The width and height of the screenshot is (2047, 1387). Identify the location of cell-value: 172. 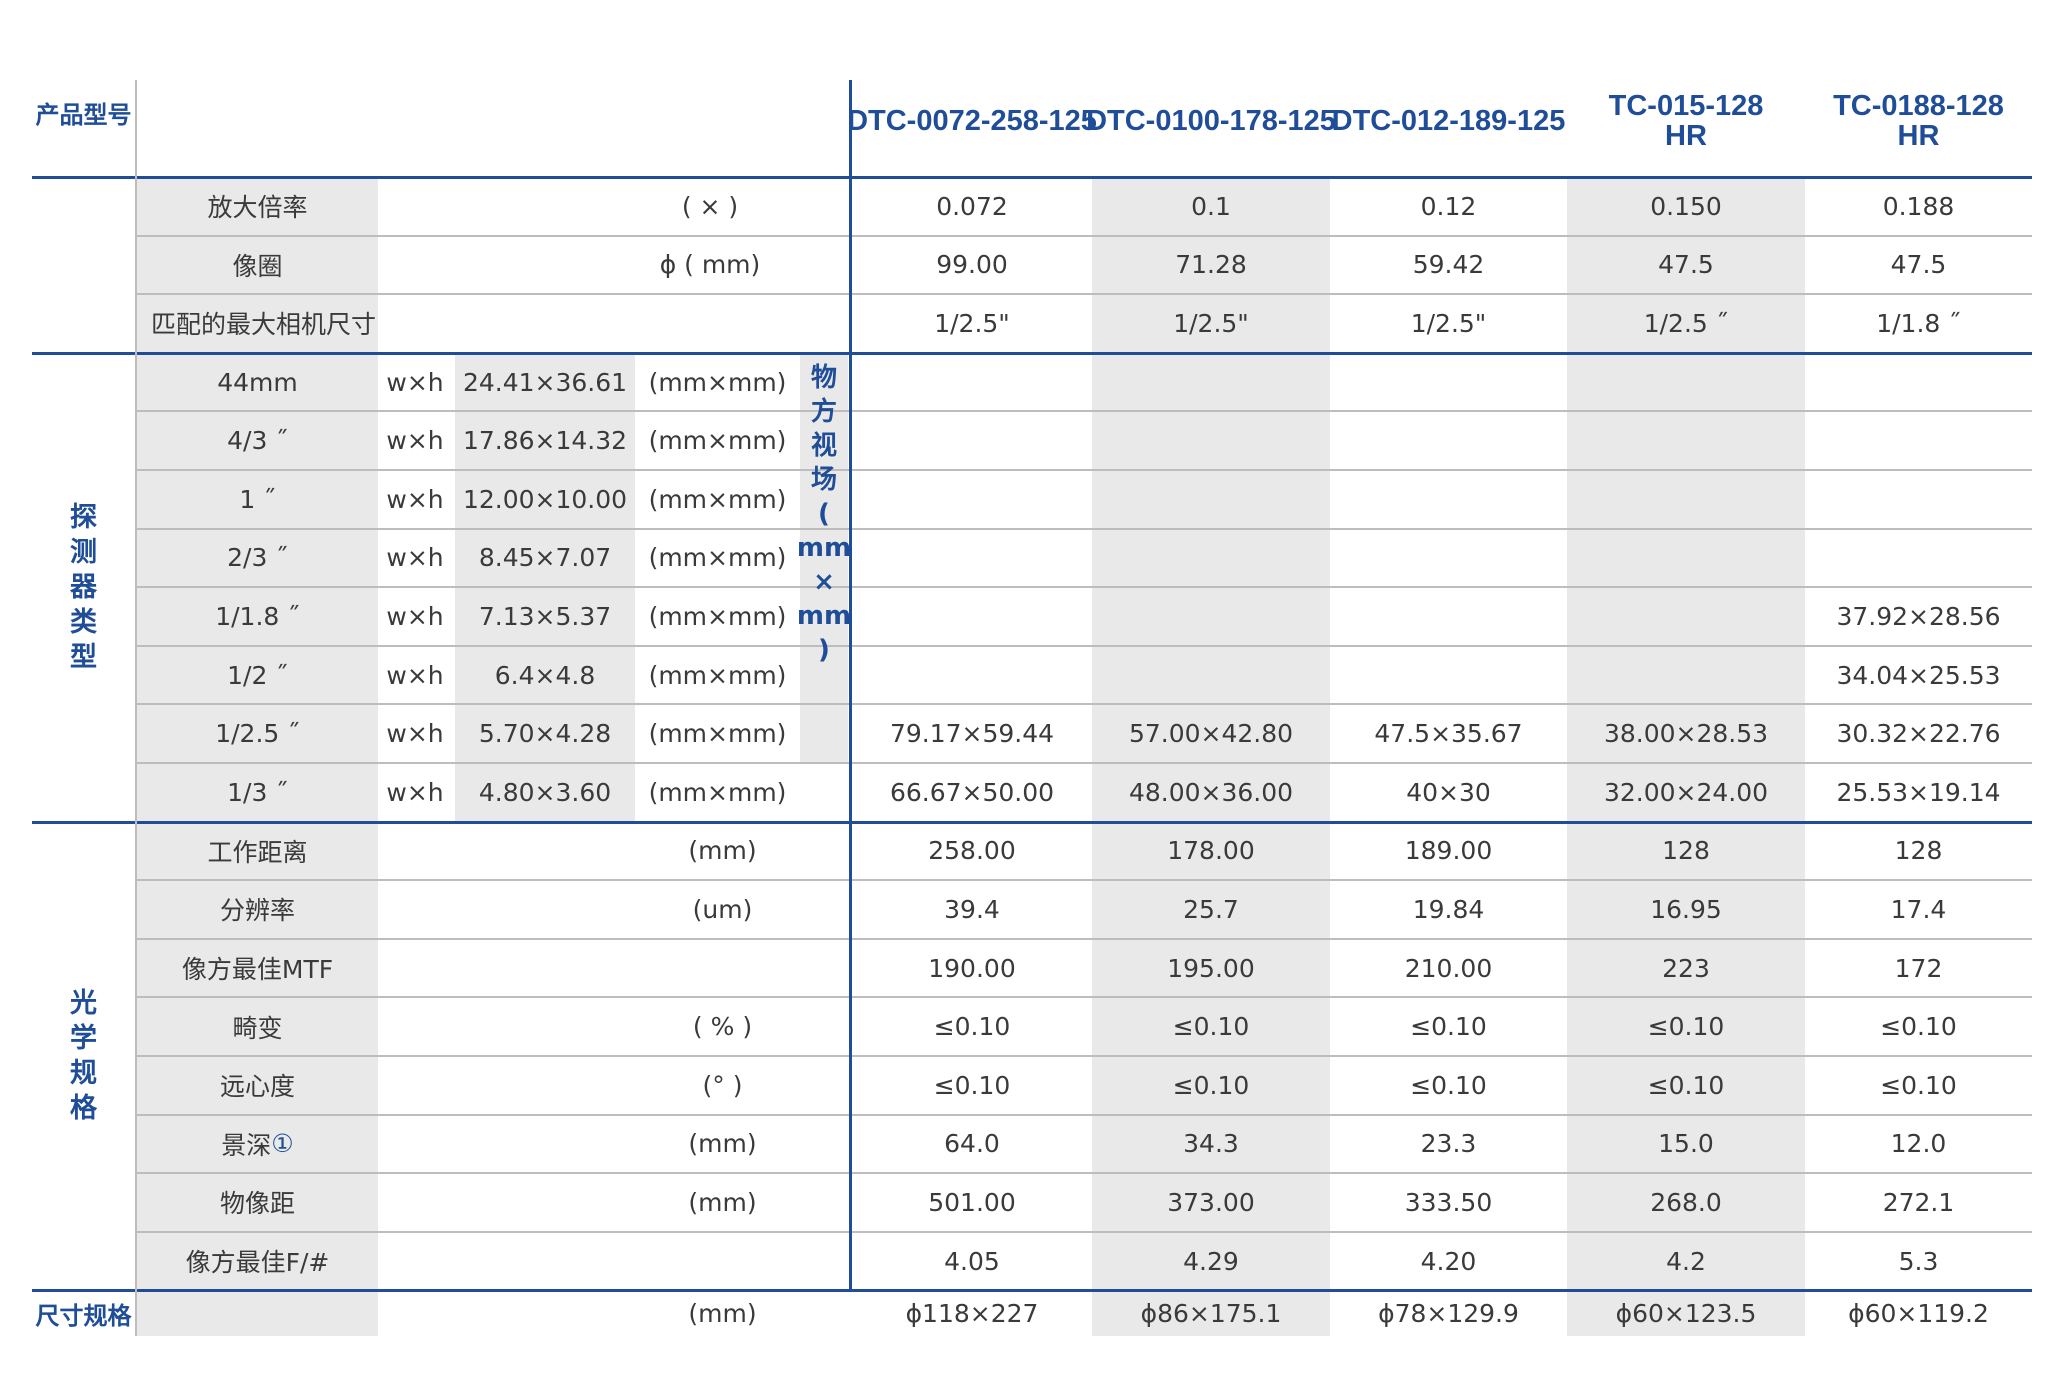
(1918, 968).